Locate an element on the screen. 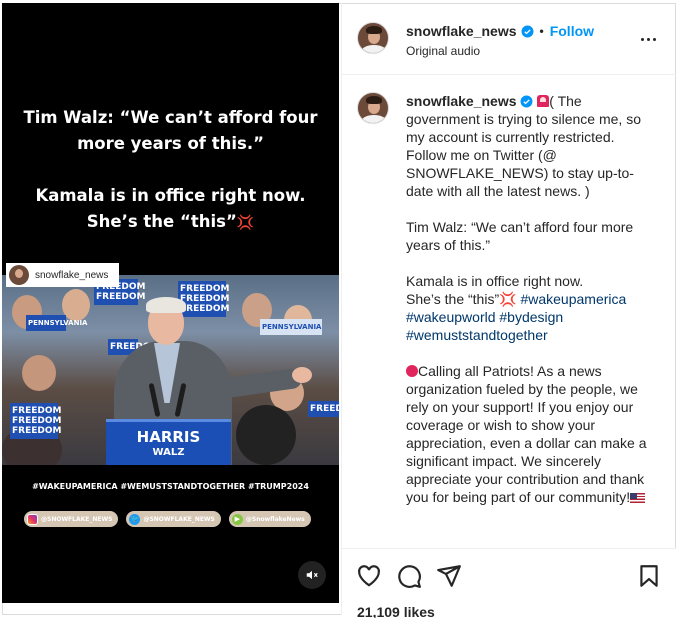 The image size is (679, 618). bookmark-icon is located at coordinates (649, 576).